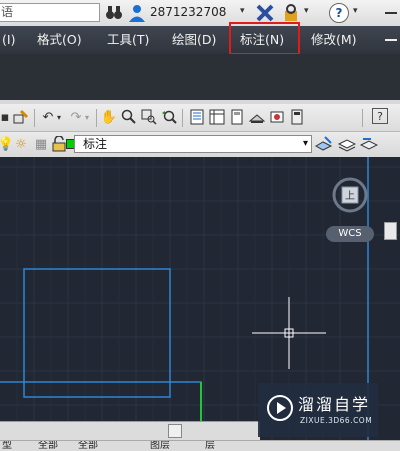 This screenshot has height=451, width=400. I want to click on horizontal-scrollbar, so click(130, 431).